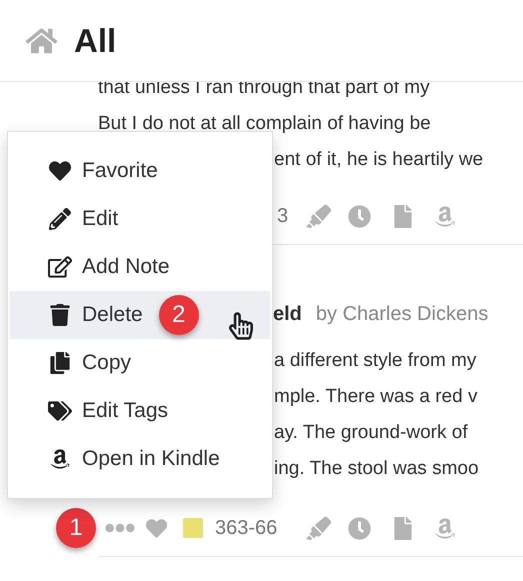 This screenshot has width=523, height=581. I want to click on copy-icon, so click(60, 363).